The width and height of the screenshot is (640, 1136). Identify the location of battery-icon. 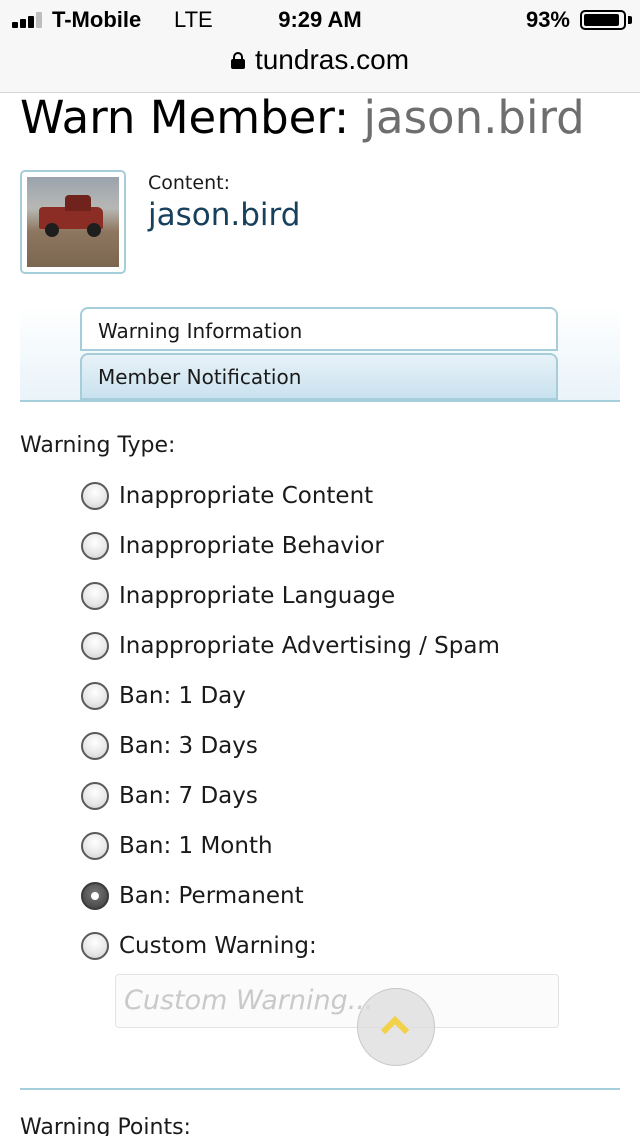
(603, 20).